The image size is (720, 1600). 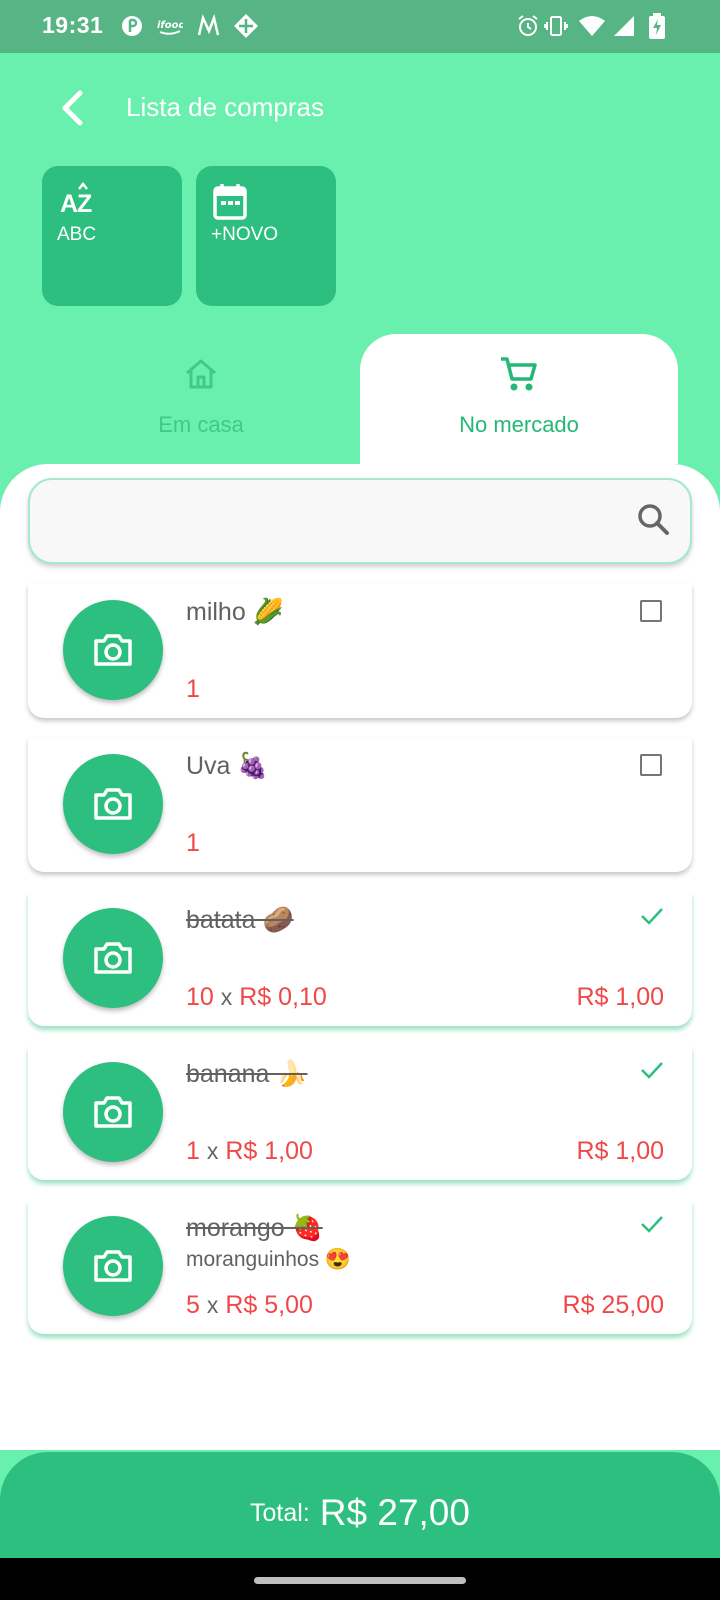 What do you see at coordinates (209, 26) in the screenshot?
I see `m-app-icon` at bounding box center [209, 26].